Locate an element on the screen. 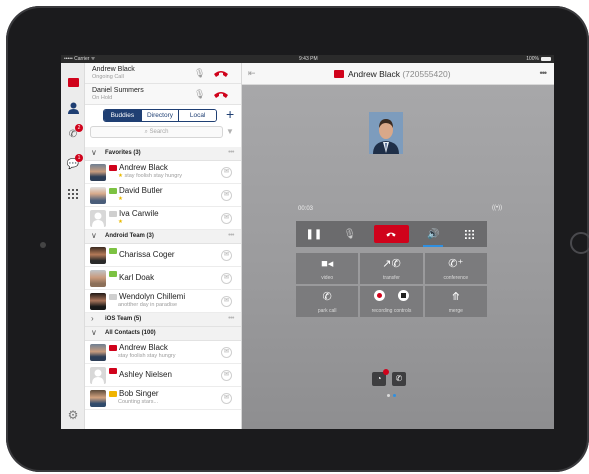 This screenshot has width=589, height=474. phone-icon: ✆ is located at coordinates (399, 378).